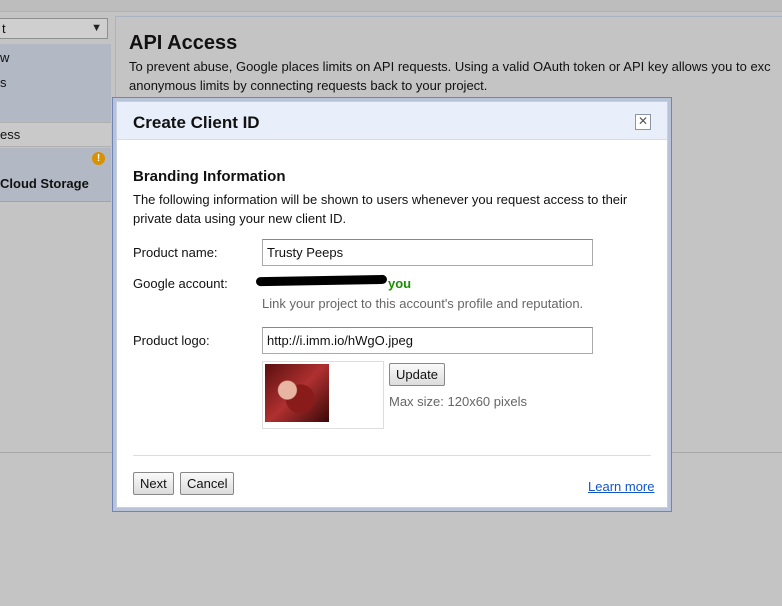  What do you see at coordinates (209, 176) in the screenshot?
I see `section-title: Branding Information` at bounding box center [209, 176].